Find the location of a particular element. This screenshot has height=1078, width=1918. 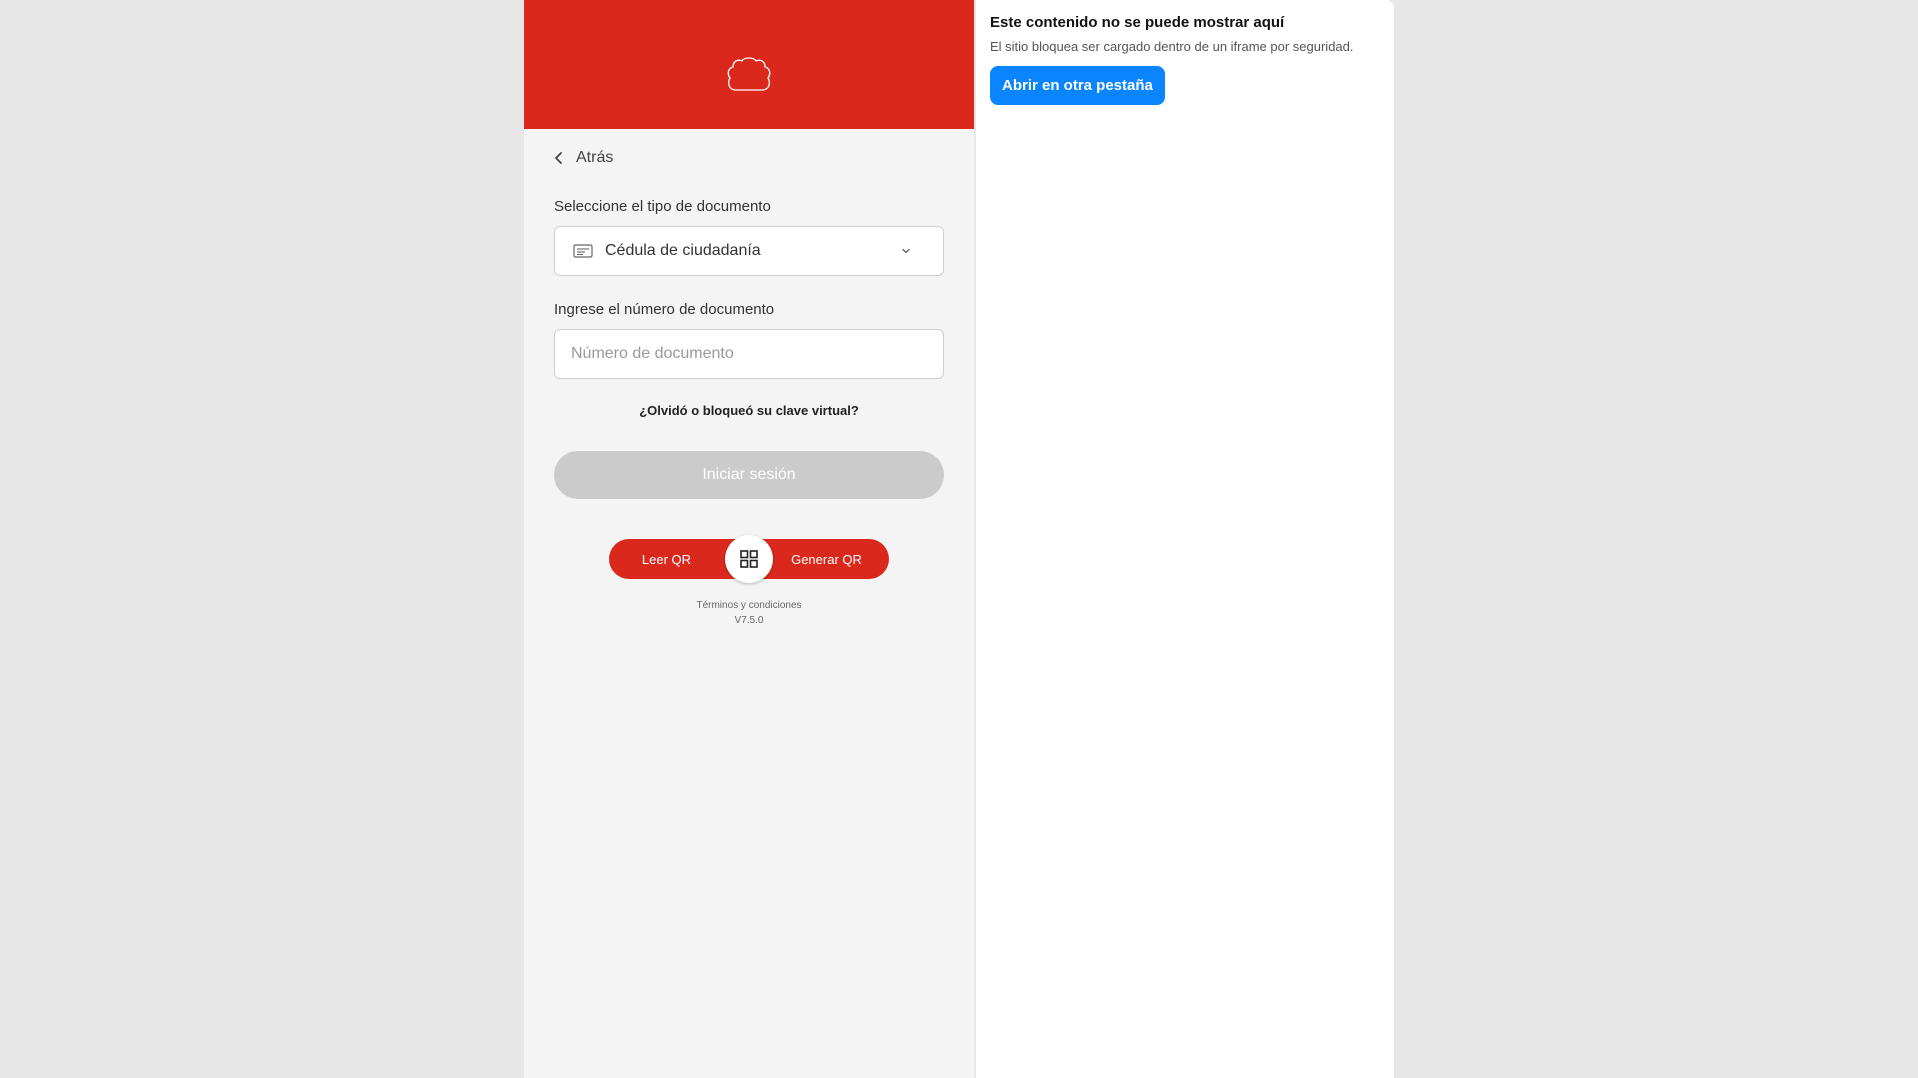

terms-link: Términos y condiciones is located at coordinates (749, 605).